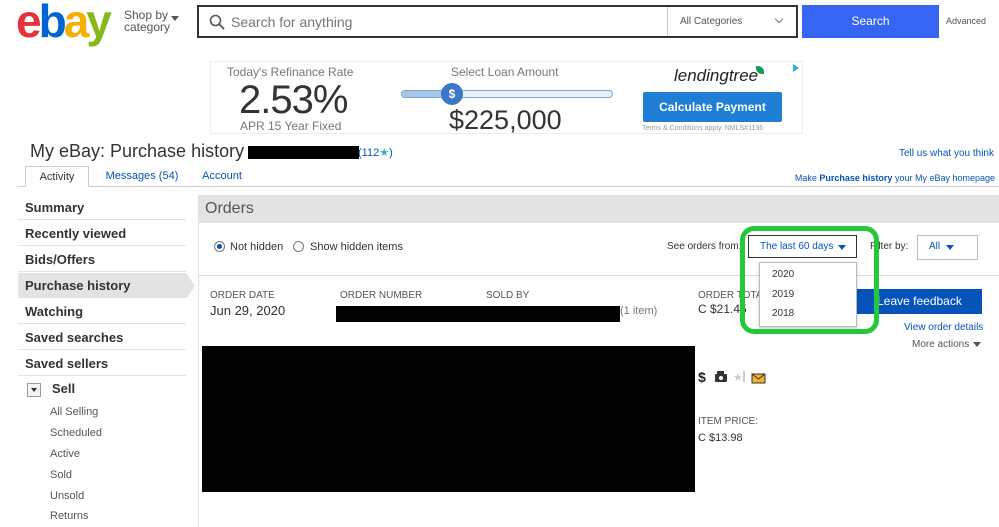 The image size is (999, 527). Describe the element at coordinates (966, 21) in the screenshot. I see `advanced-search-link: Advanced` at that location.